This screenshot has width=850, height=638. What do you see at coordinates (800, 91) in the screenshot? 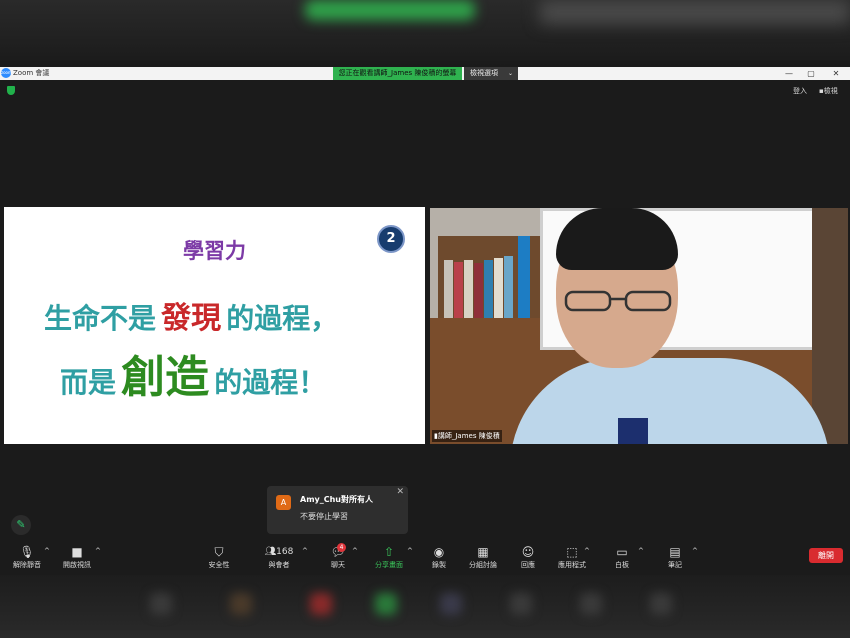
I see `signin-button: 登入` at bounding box center [800, 91].